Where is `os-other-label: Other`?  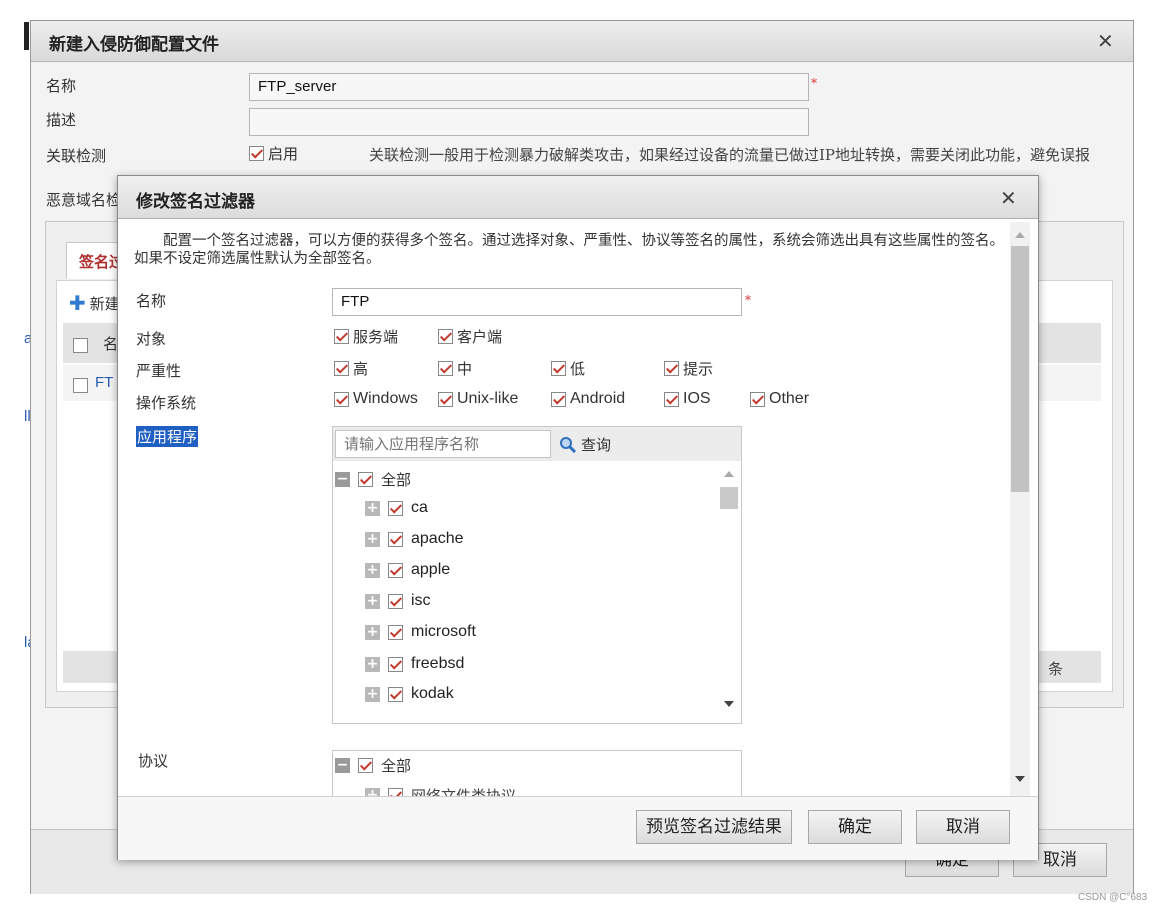 os-other-label: Other is located at coordinates (789, 398).